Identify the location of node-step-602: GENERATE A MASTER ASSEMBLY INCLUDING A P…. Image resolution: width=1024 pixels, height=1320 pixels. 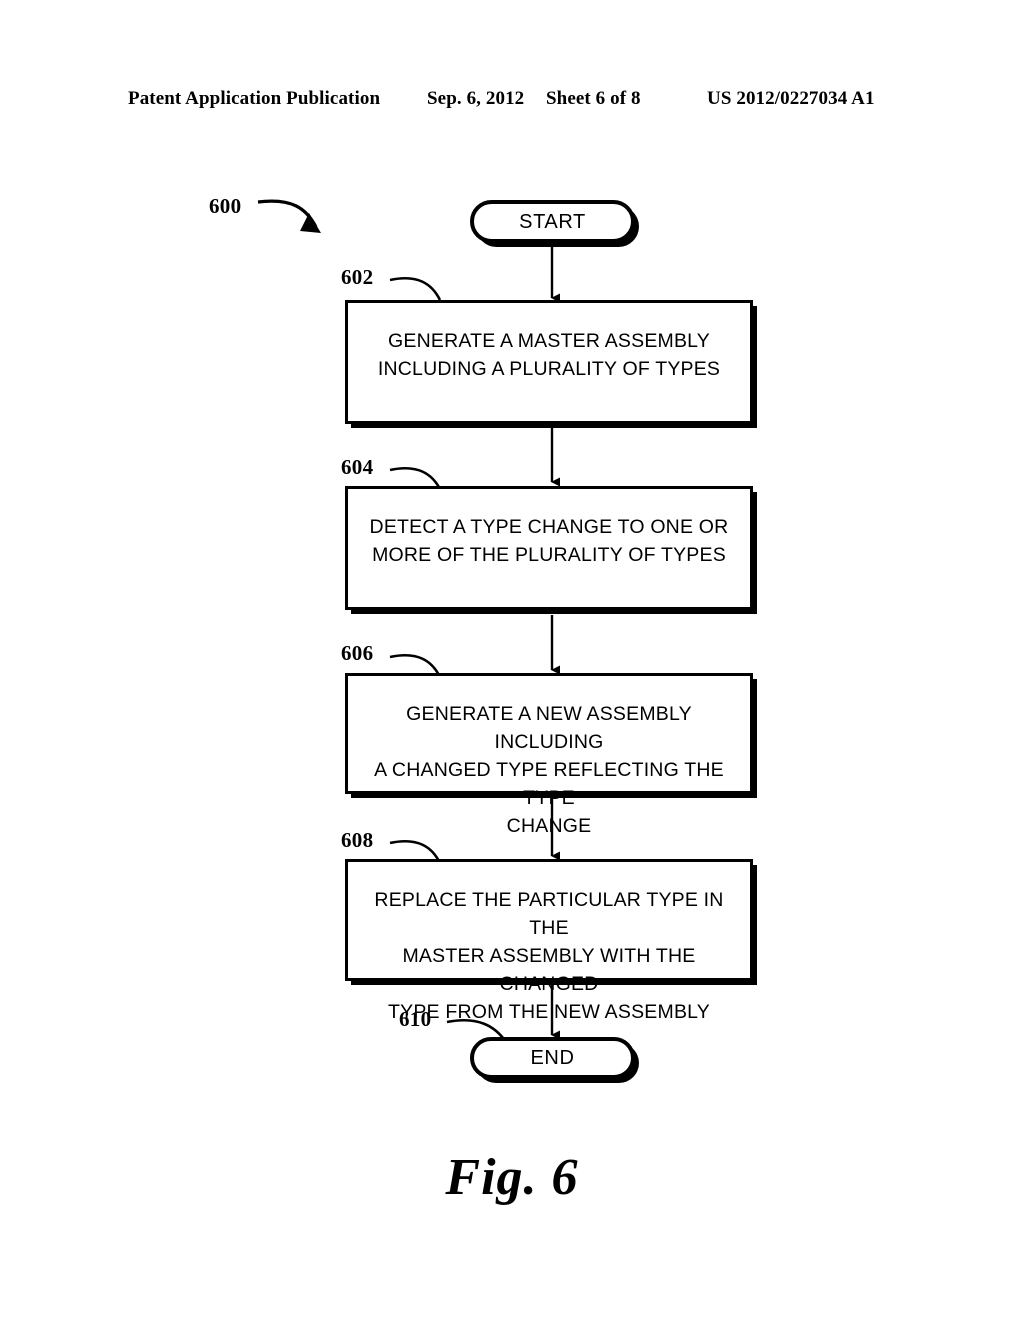
(549, 362).